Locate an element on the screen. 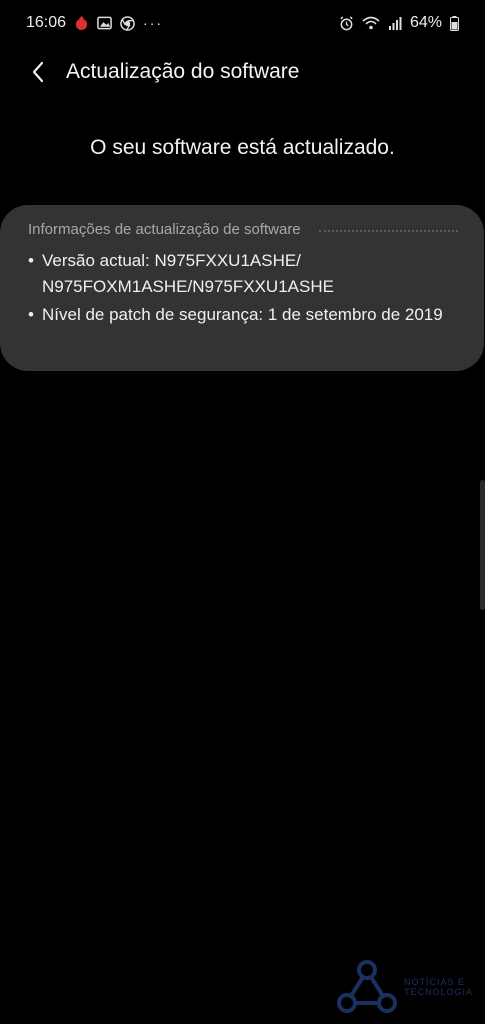 The image size is (485, 1024). alarm-icon is located at coordinates (346, 23).